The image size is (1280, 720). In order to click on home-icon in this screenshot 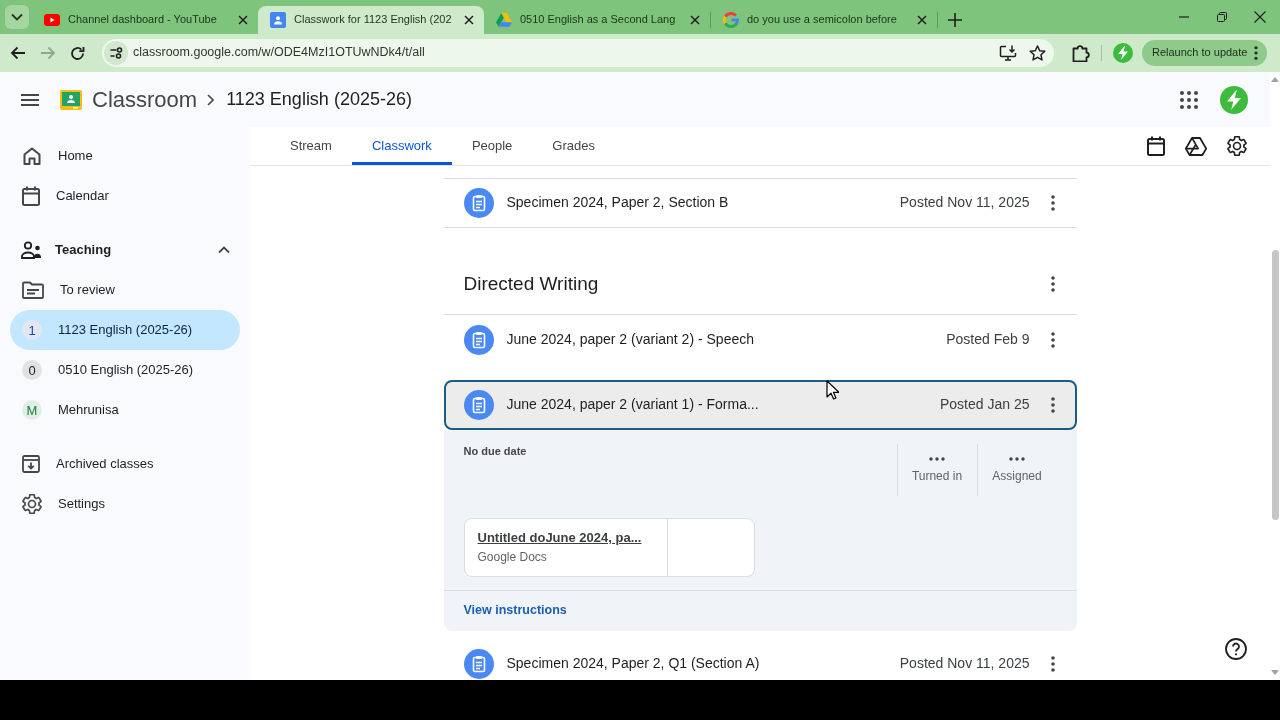, I will do `click(32, 156)`.